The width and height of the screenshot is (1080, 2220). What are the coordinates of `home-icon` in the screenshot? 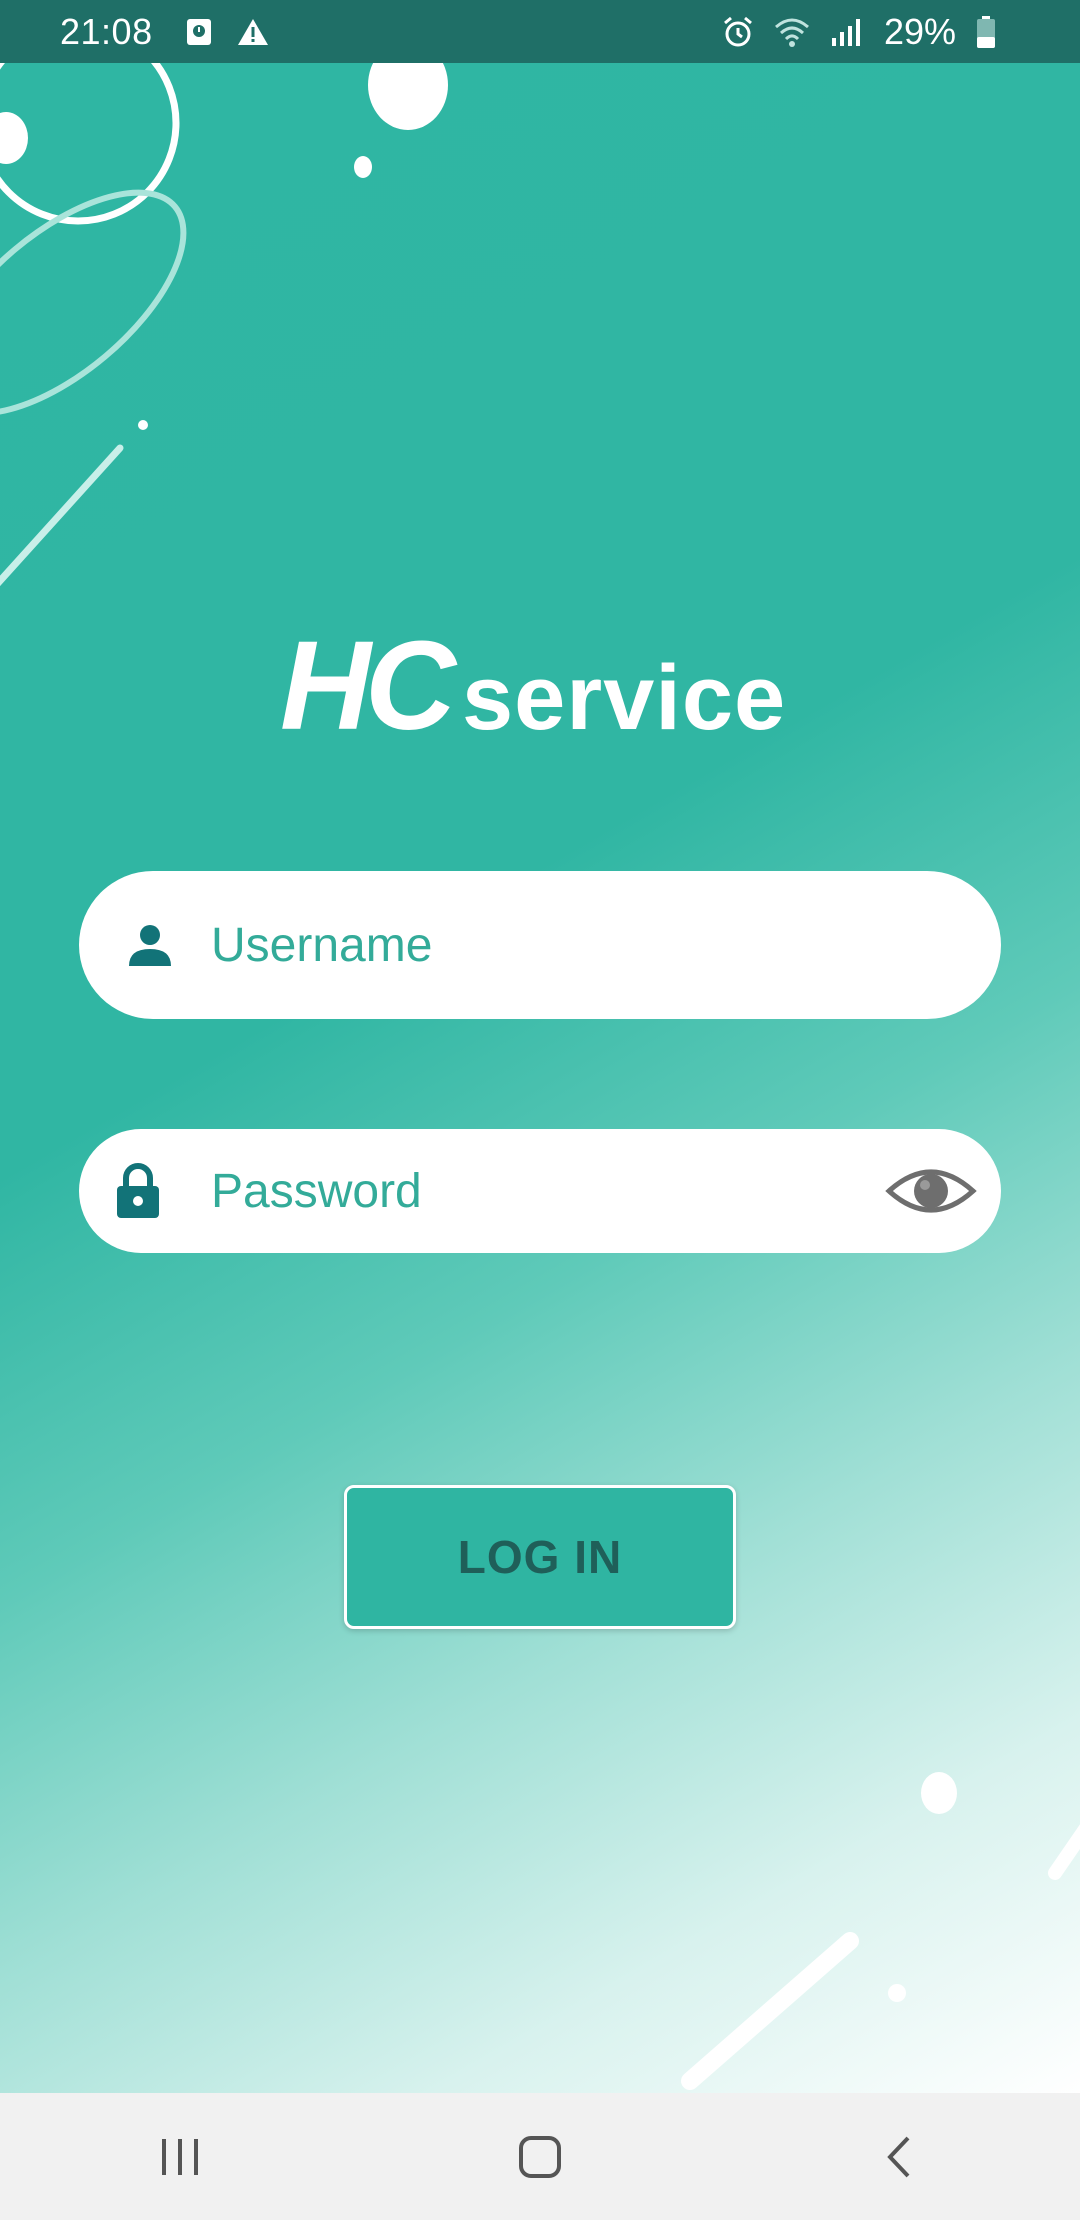 It's located at (540, 2156).